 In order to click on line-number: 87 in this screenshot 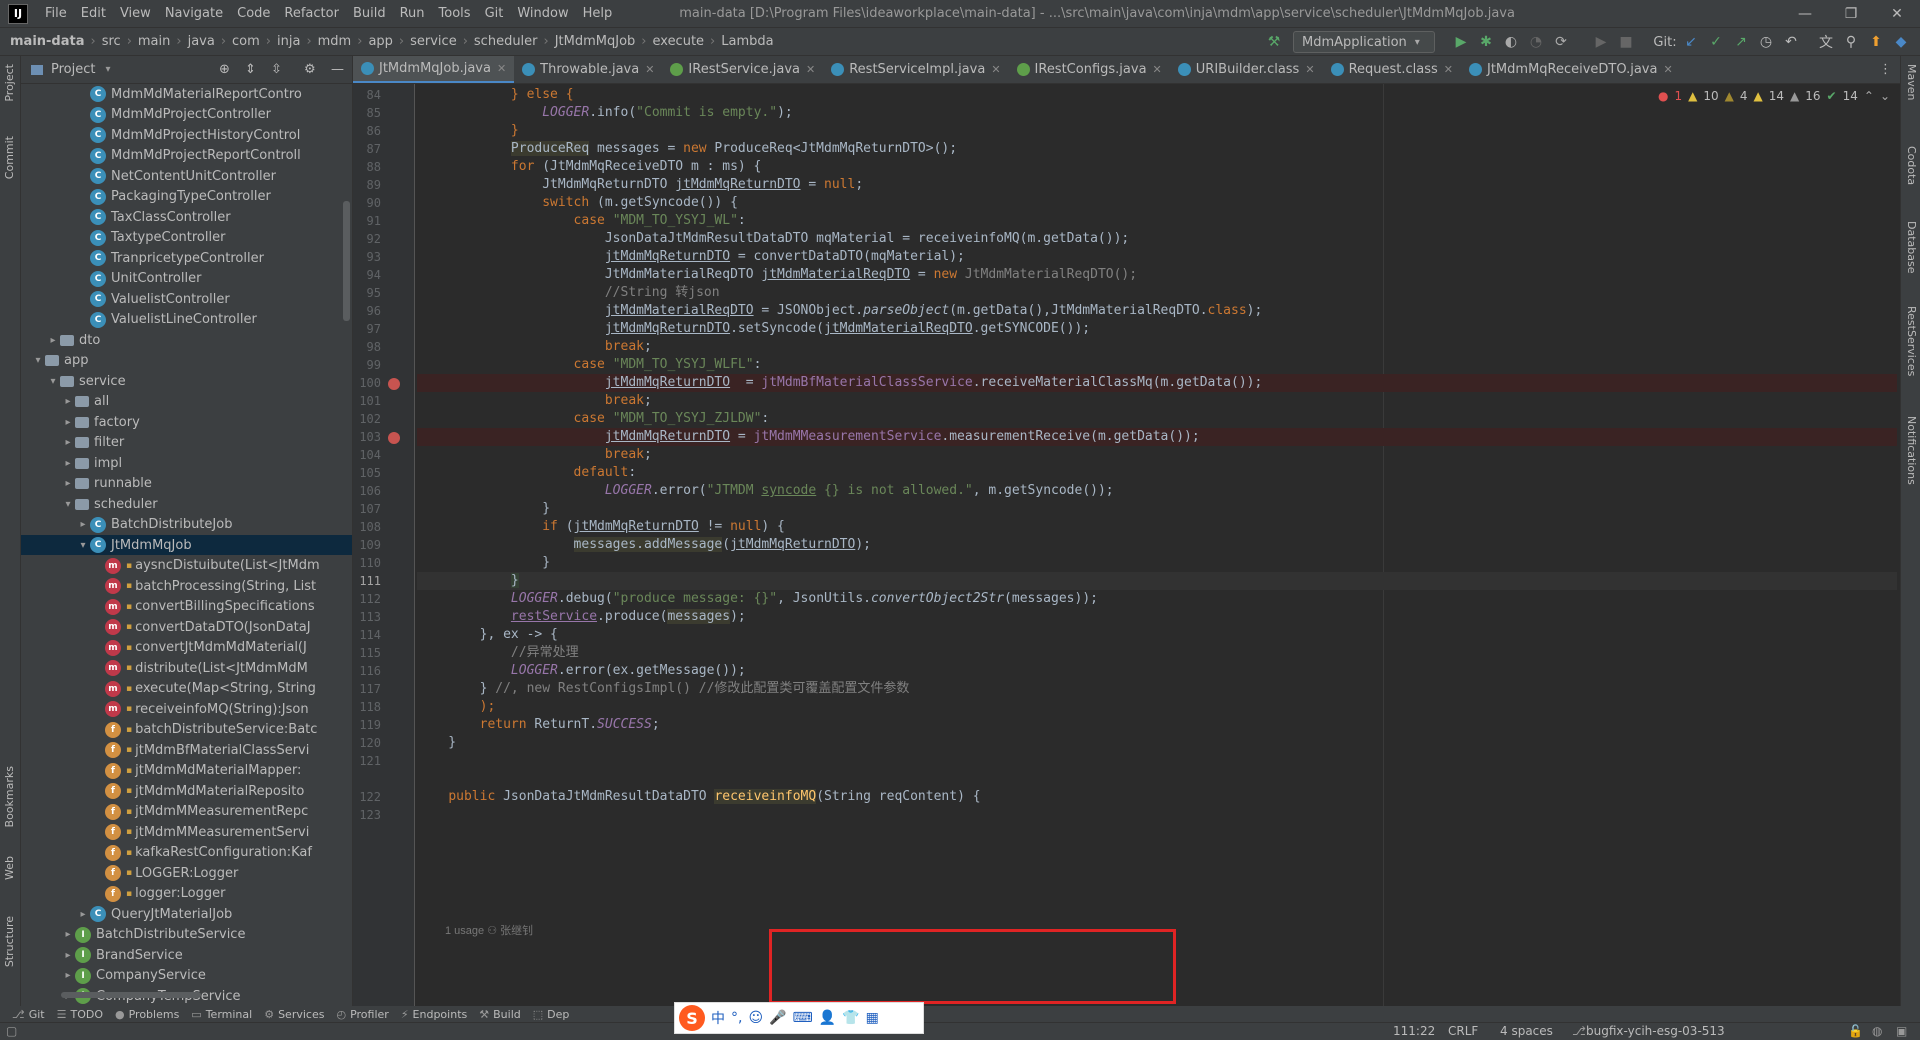, I will do `click(367, 149)`.